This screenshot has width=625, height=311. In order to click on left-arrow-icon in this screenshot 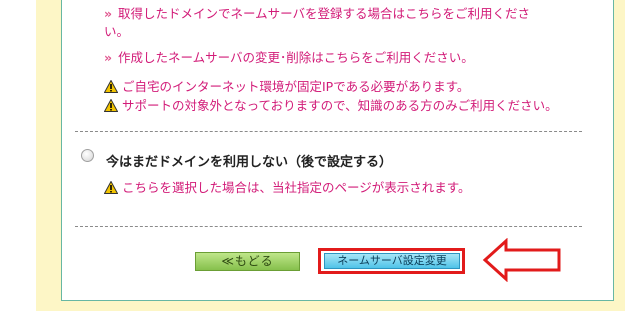, I will do `click(521, 260)`.